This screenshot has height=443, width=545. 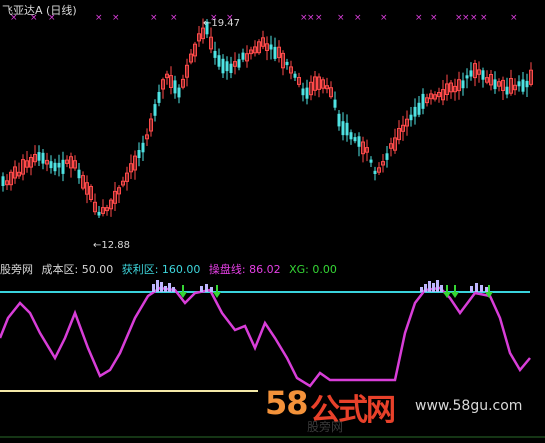 What do you see at coordinates (116, 245) in the screenshot?
I see `low-price-value: 12.88` at bounding box center [116, 245].